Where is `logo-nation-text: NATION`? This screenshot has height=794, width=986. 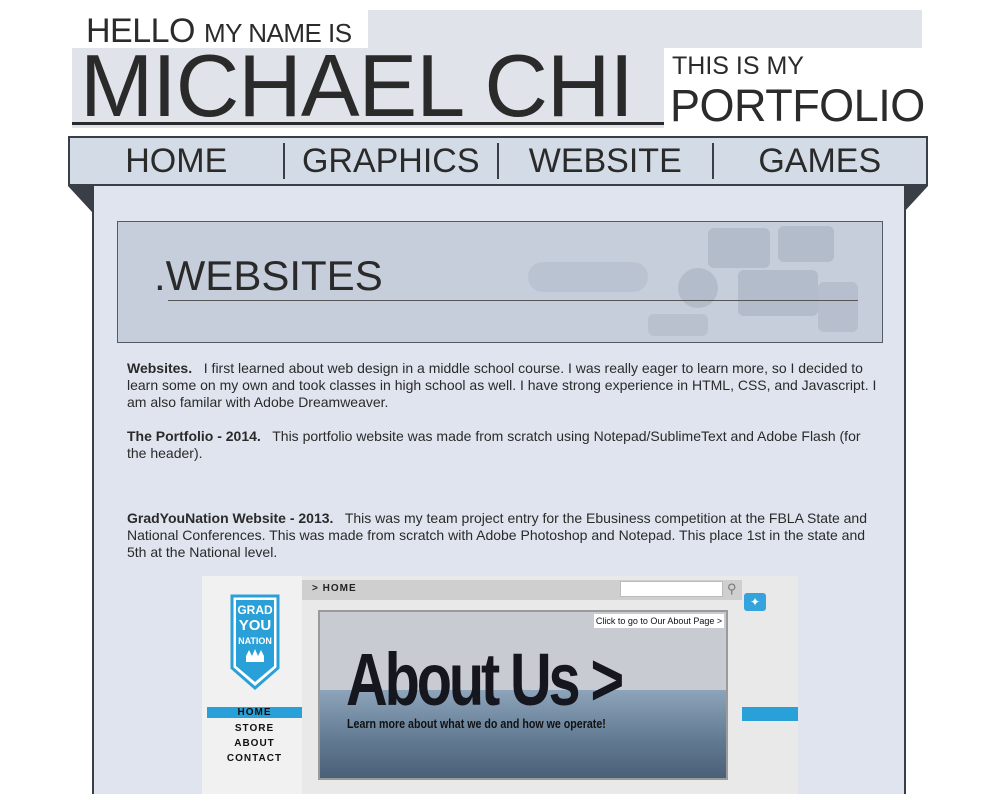
logo-nation-text: NATION is located at coordinates (255, 641).